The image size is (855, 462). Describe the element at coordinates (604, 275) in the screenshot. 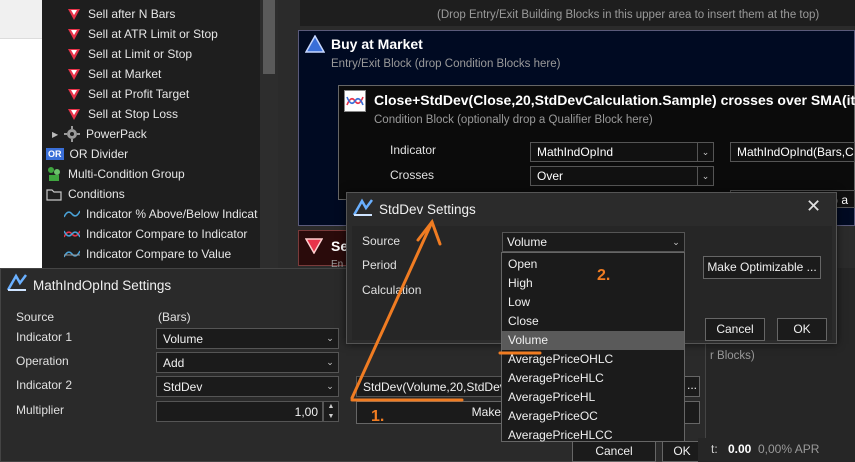

I see `annotation-step-2: 2.` at that location.